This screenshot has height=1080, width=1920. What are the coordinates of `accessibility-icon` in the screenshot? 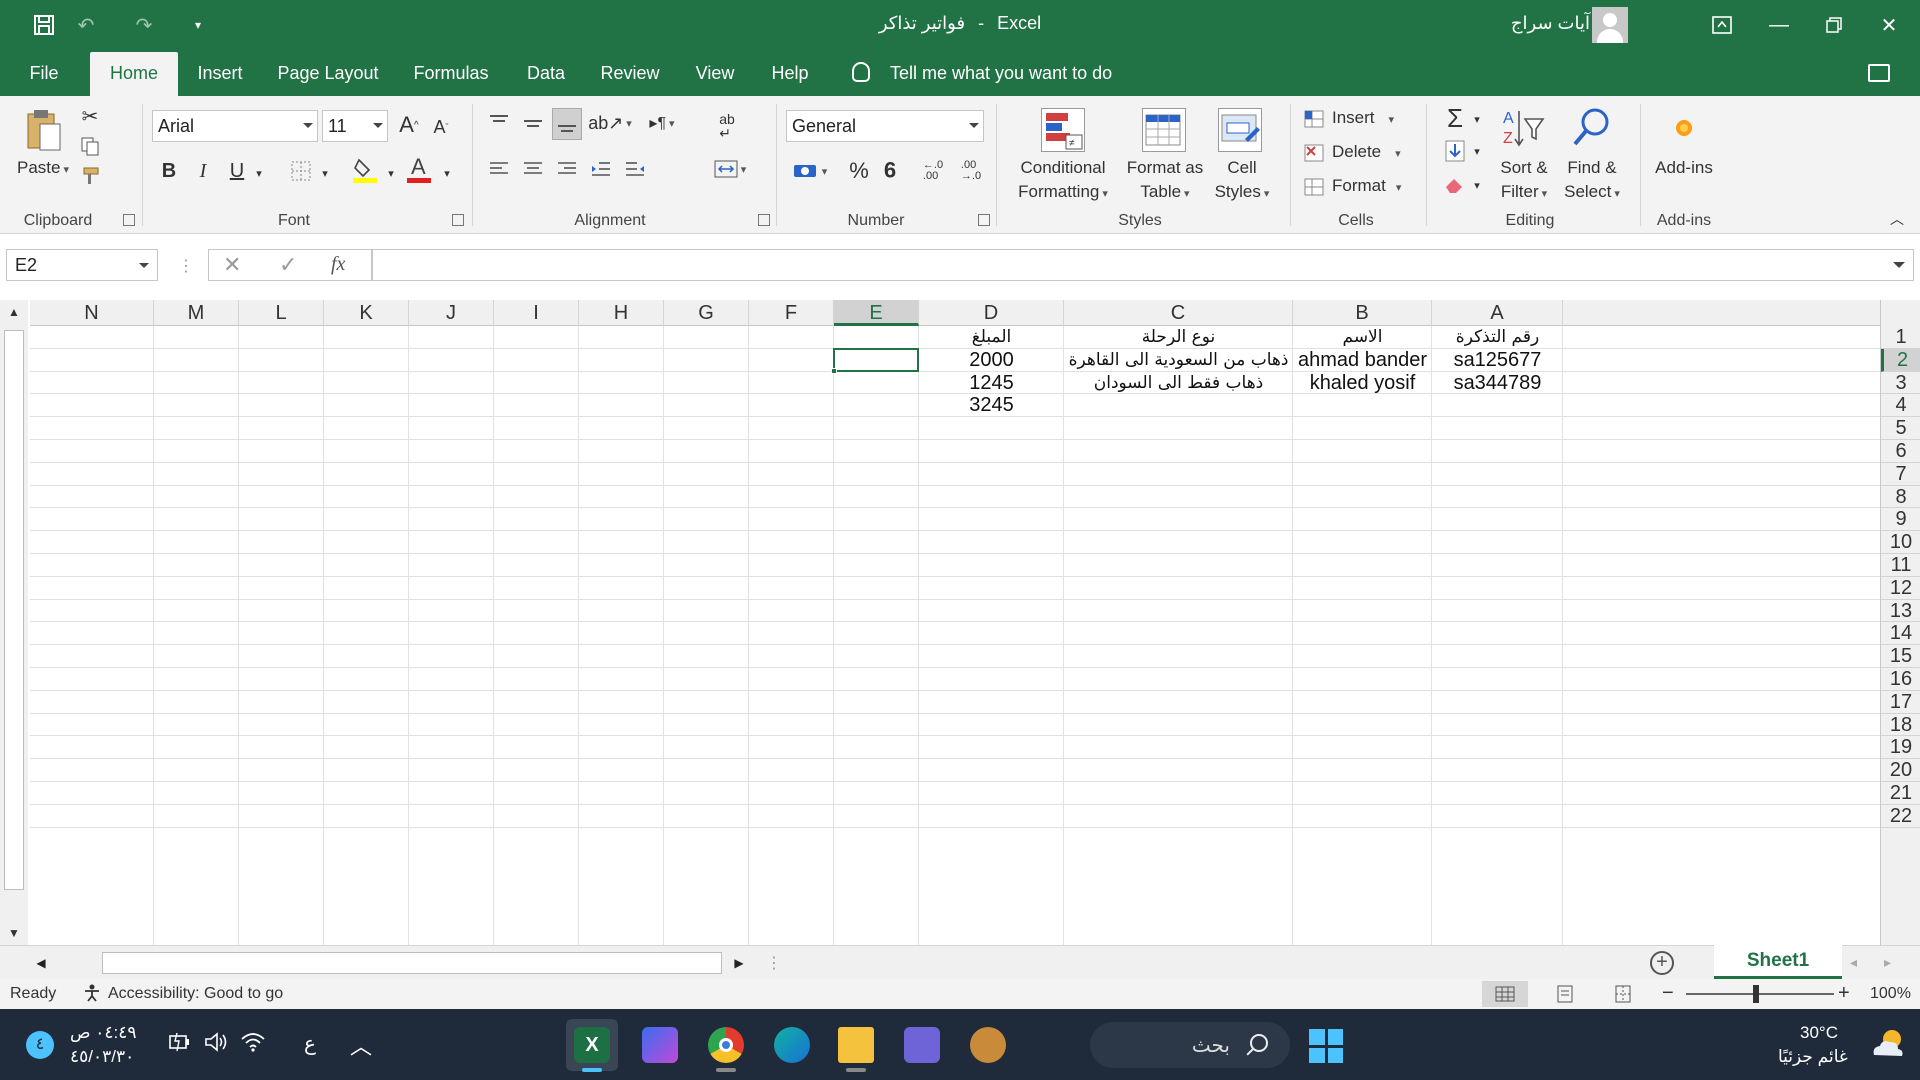 It's located at (92, 995).